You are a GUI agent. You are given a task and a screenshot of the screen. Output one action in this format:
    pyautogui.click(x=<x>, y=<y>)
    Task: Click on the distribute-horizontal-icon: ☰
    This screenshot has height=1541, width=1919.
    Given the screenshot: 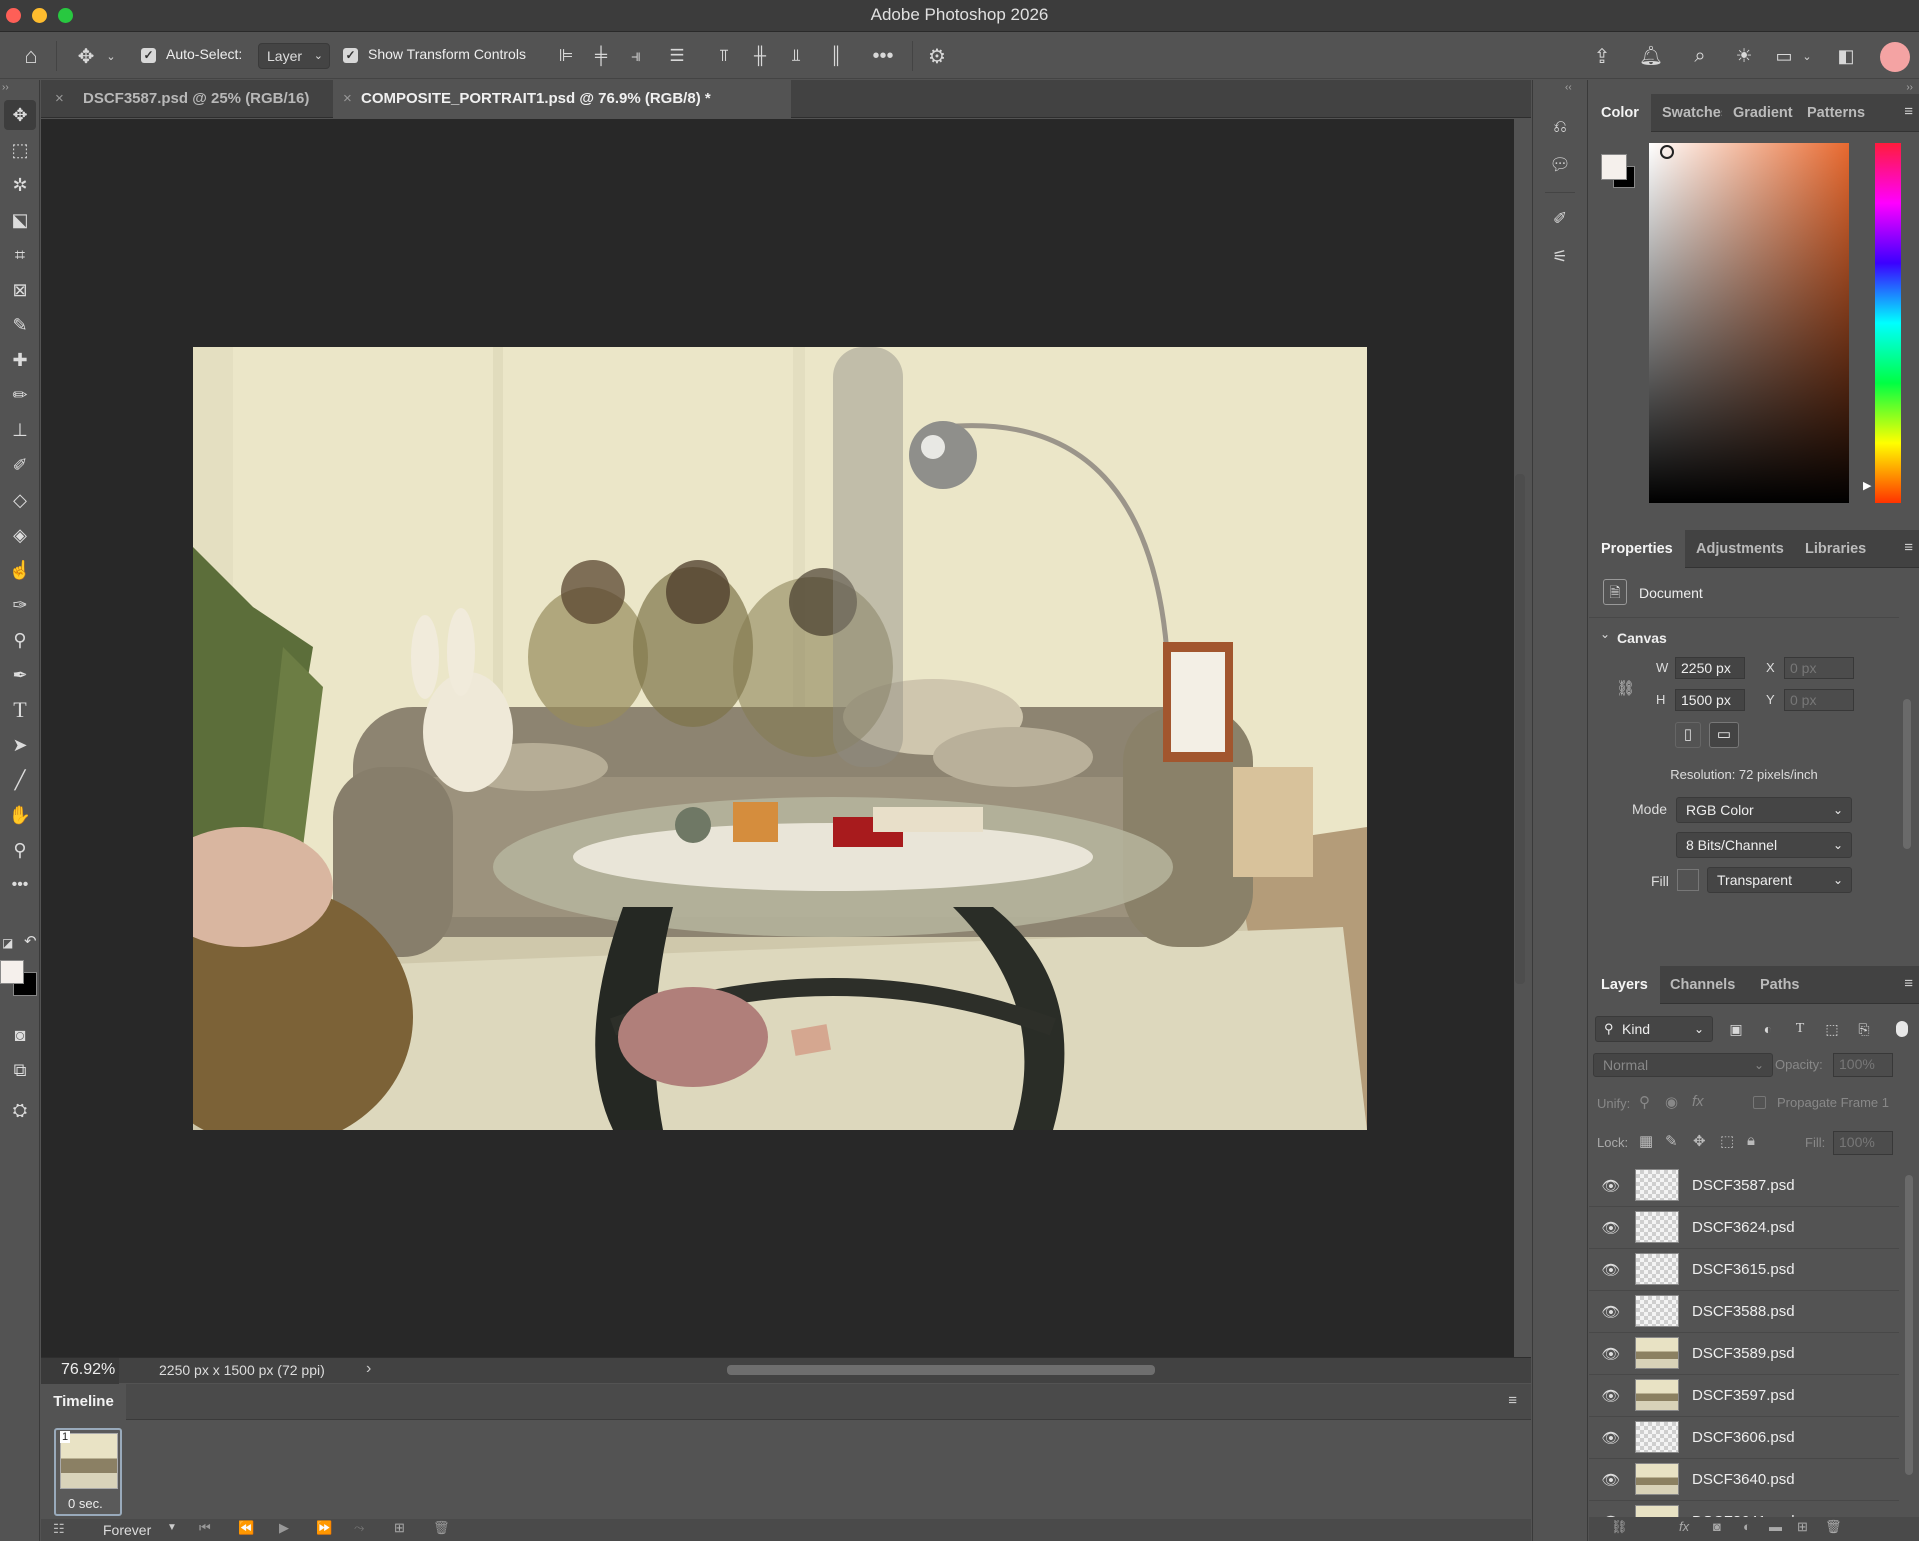 What is the action you would take?
    pyautogui.click(x=677, y=56)
    